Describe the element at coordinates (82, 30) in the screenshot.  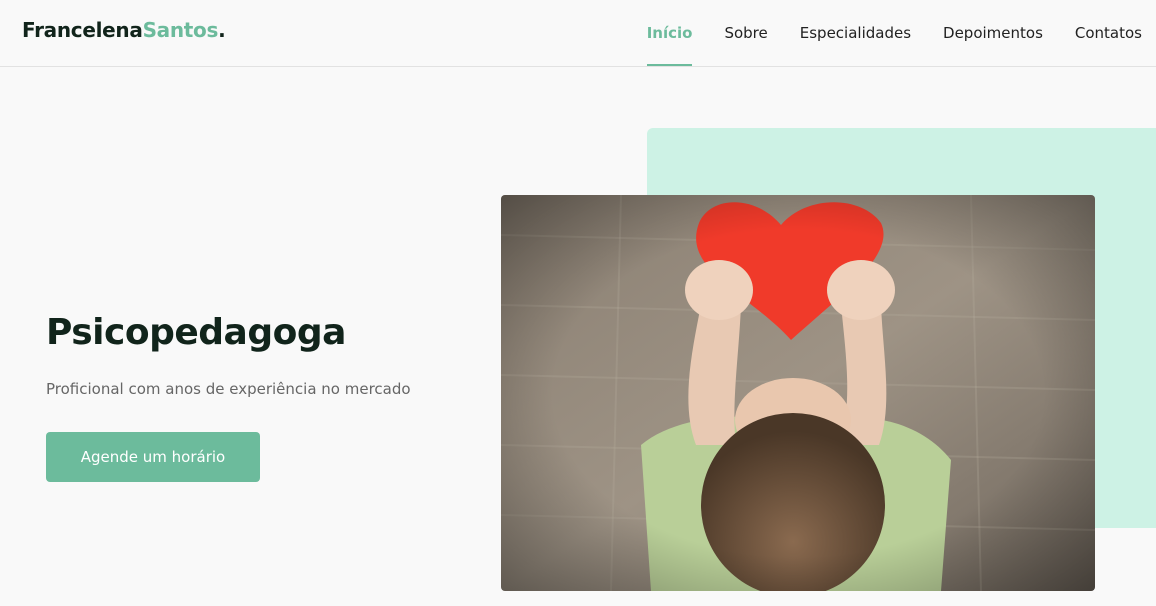
I see `brand-name-first: Francelena` at that location.